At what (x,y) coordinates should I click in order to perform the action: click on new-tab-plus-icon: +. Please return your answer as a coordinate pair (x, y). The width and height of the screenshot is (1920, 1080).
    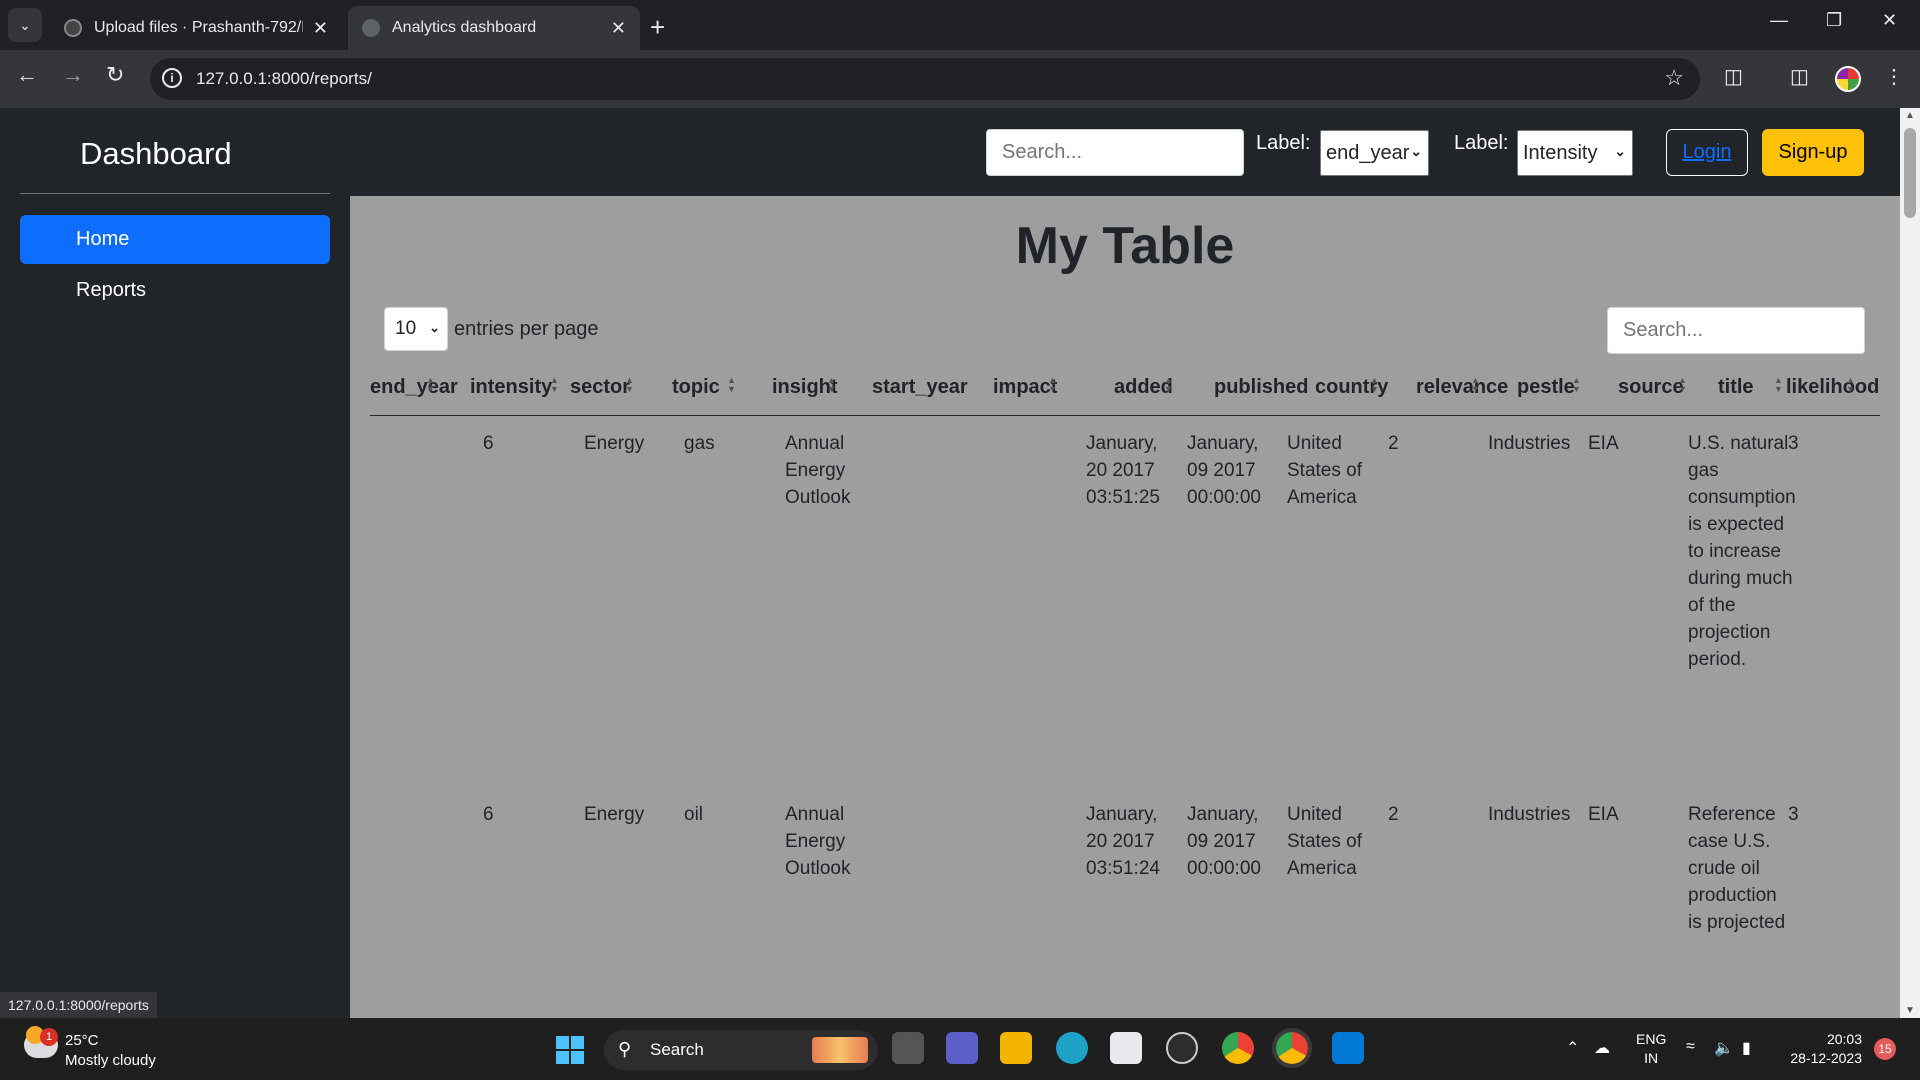
    Looking at the image, I should click on (657, 27).